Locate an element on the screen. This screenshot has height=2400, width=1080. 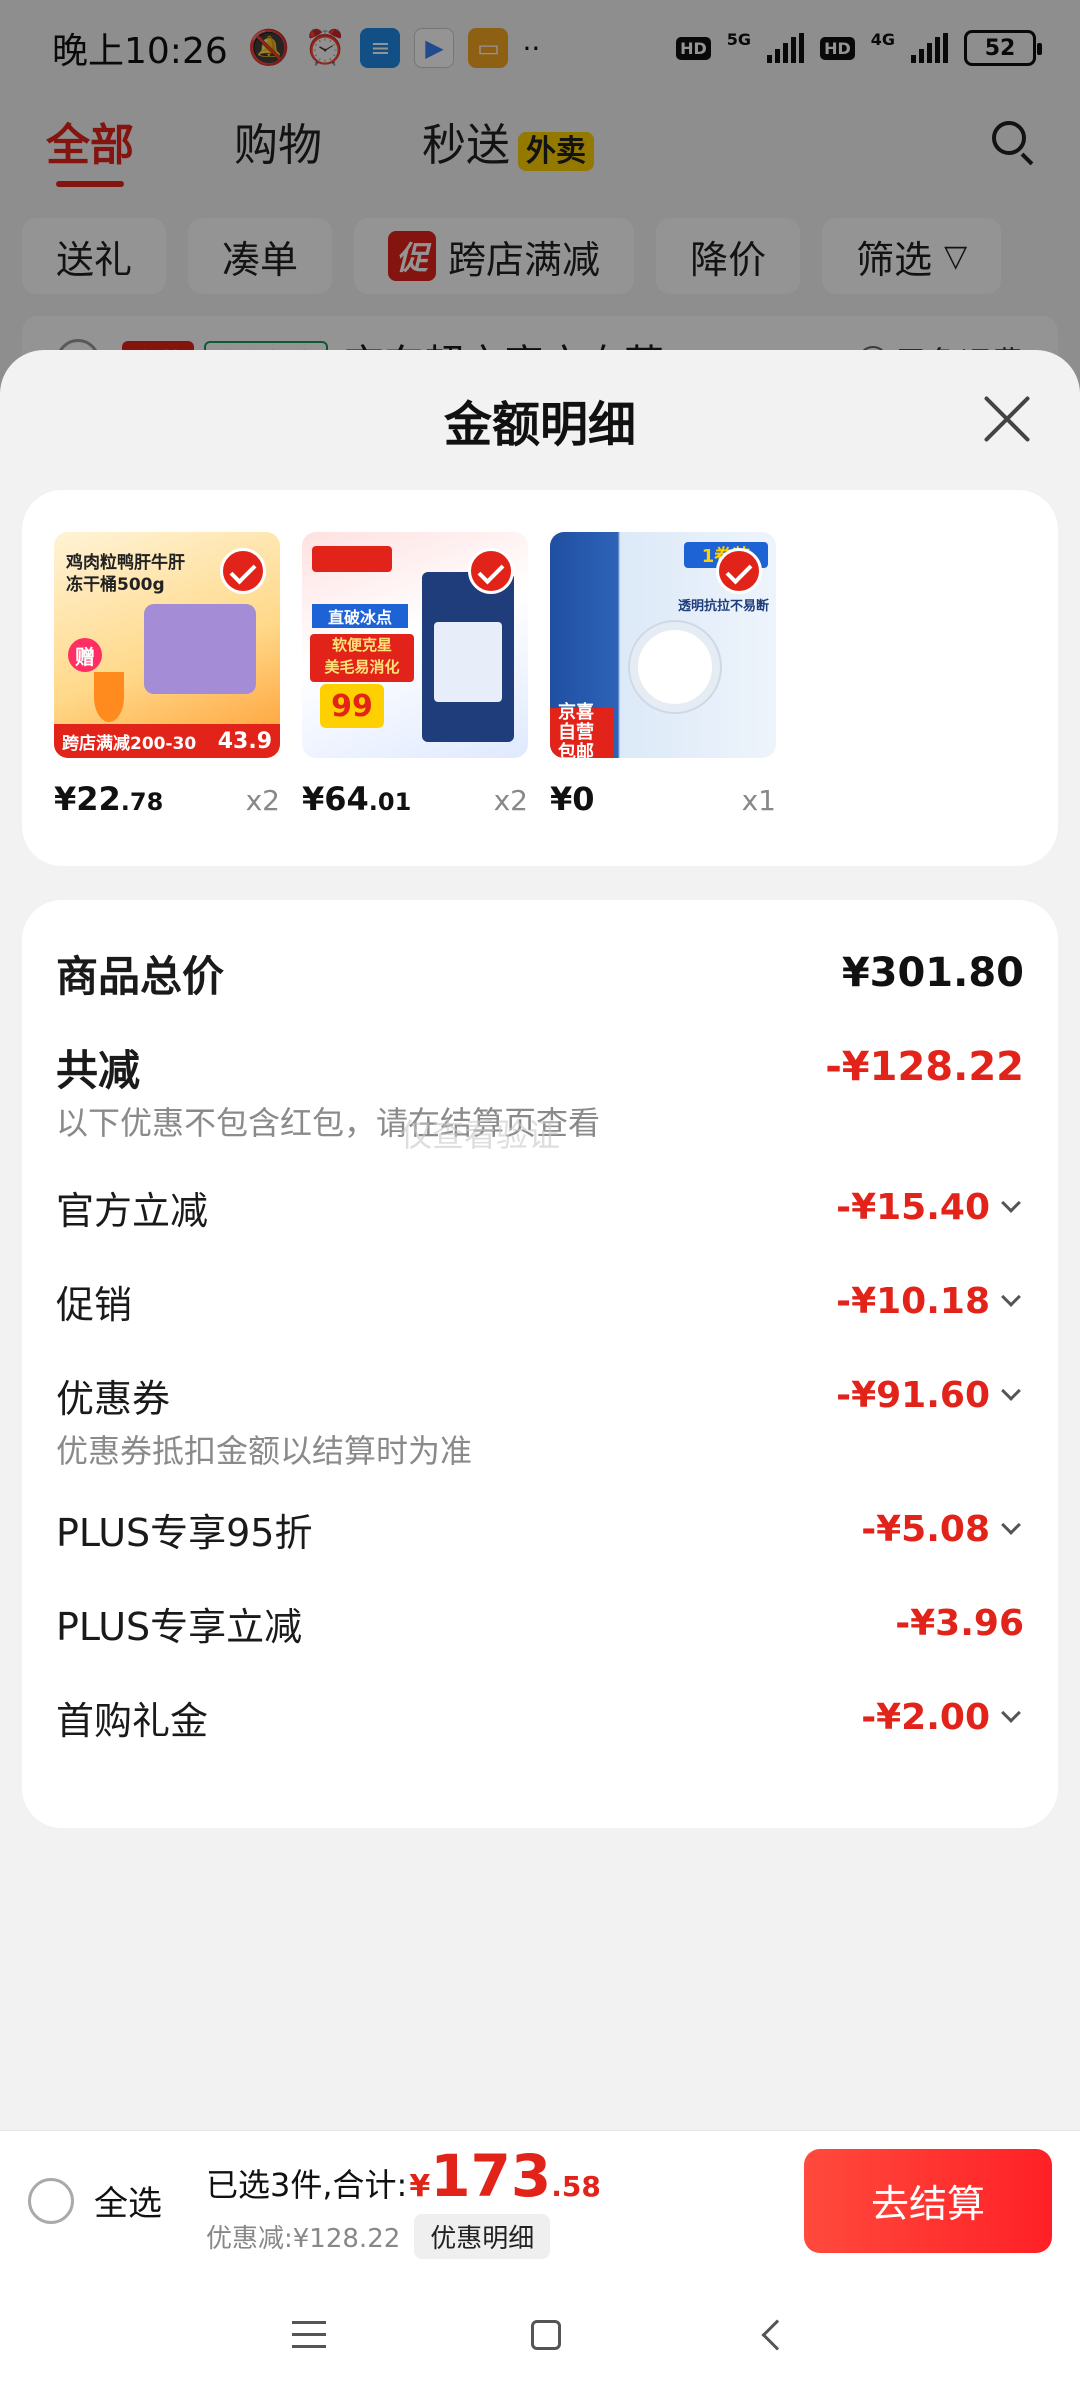
coupon-note: 优惠券抵扣金额以结算时为准 is located at coordinates (264, 1451).